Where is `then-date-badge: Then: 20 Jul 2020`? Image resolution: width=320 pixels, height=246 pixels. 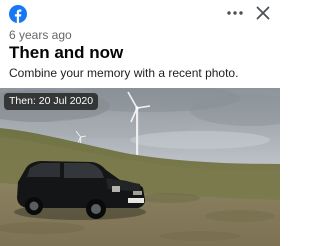
then-date-badge: Then: 20 Jul 2020 is located at coordinates (51, 101).